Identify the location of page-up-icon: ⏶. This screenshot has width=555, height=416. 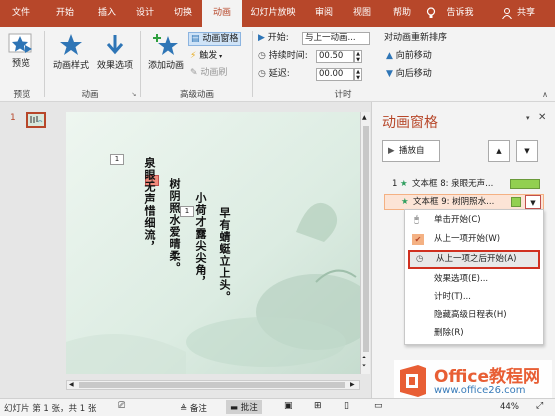
(364, 358).